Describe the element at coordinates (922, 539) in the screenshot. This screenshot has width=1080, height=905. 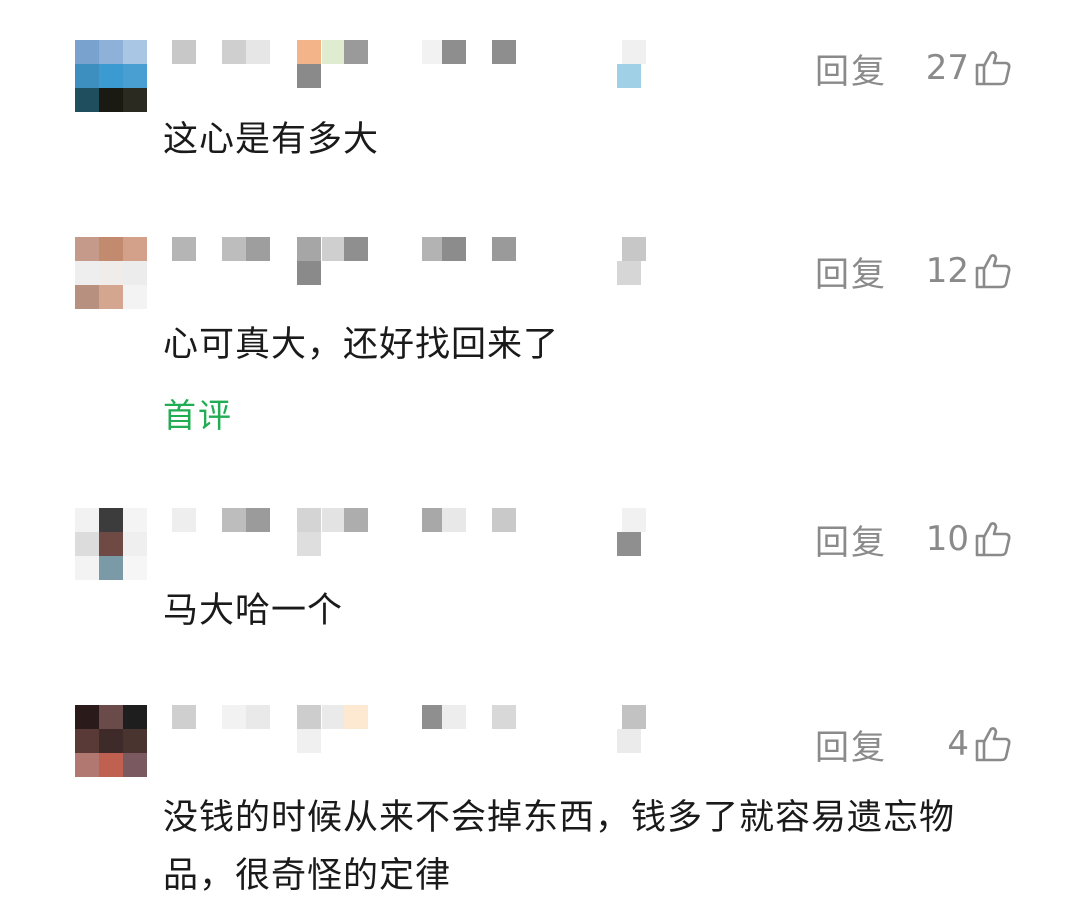
I see `comment-actions: 回复 10` at that location.